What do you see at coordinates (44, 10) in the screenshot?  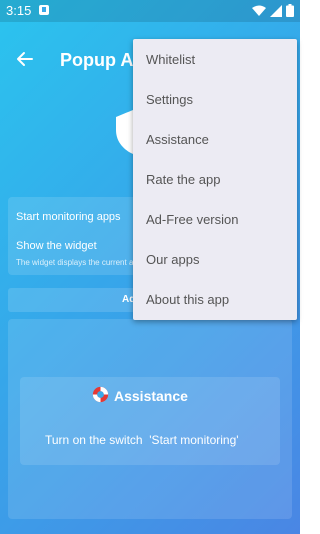 I see `notification-icon` at bounding box center [44, 10].